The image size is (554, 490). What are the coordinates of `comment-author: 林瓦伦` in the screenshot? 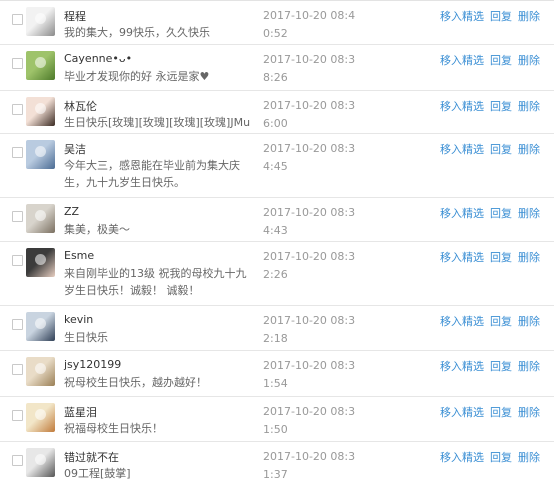 It's located at (80, 106).